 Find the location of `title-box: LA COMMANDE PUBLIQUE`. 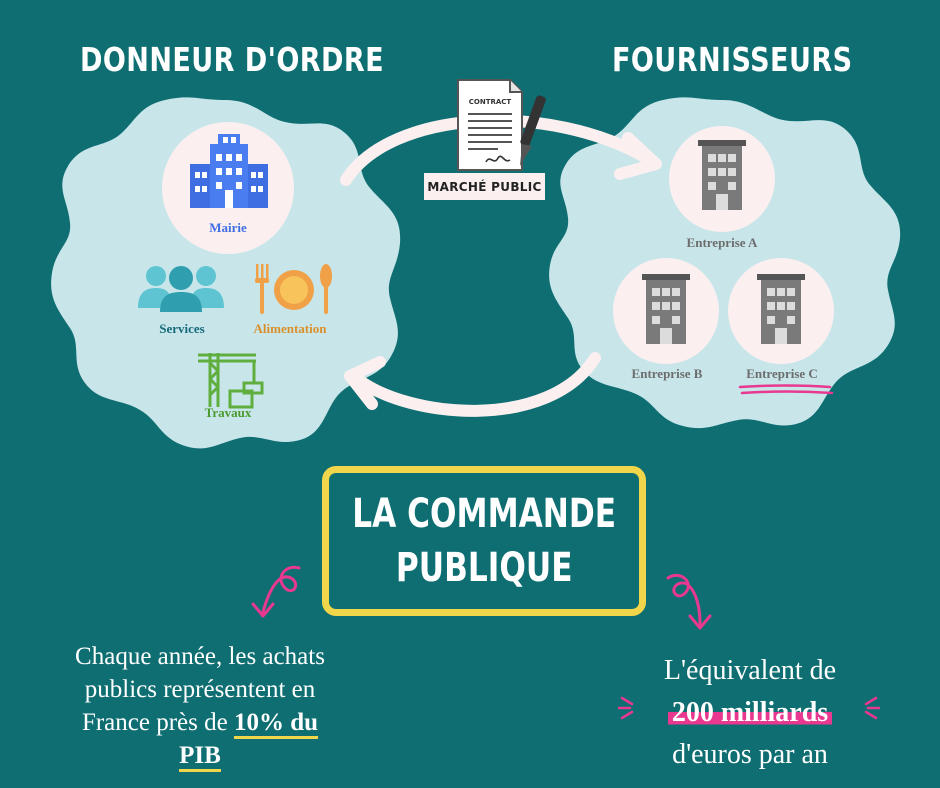

title-box: LA COMMANDE PUBLIQUE is located at coordinates (484, 541).